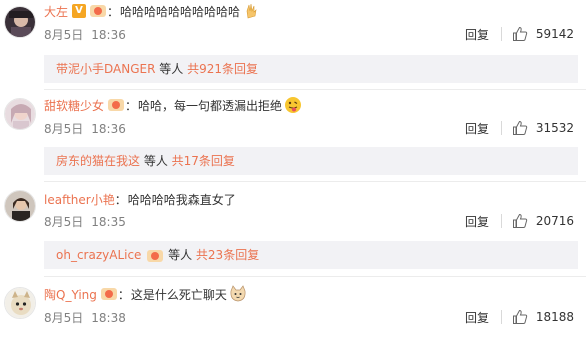  Describe the element at coordinates (105, 69) in the screenshot. I see `replies-names: 带泥小手DANGER` at that location.